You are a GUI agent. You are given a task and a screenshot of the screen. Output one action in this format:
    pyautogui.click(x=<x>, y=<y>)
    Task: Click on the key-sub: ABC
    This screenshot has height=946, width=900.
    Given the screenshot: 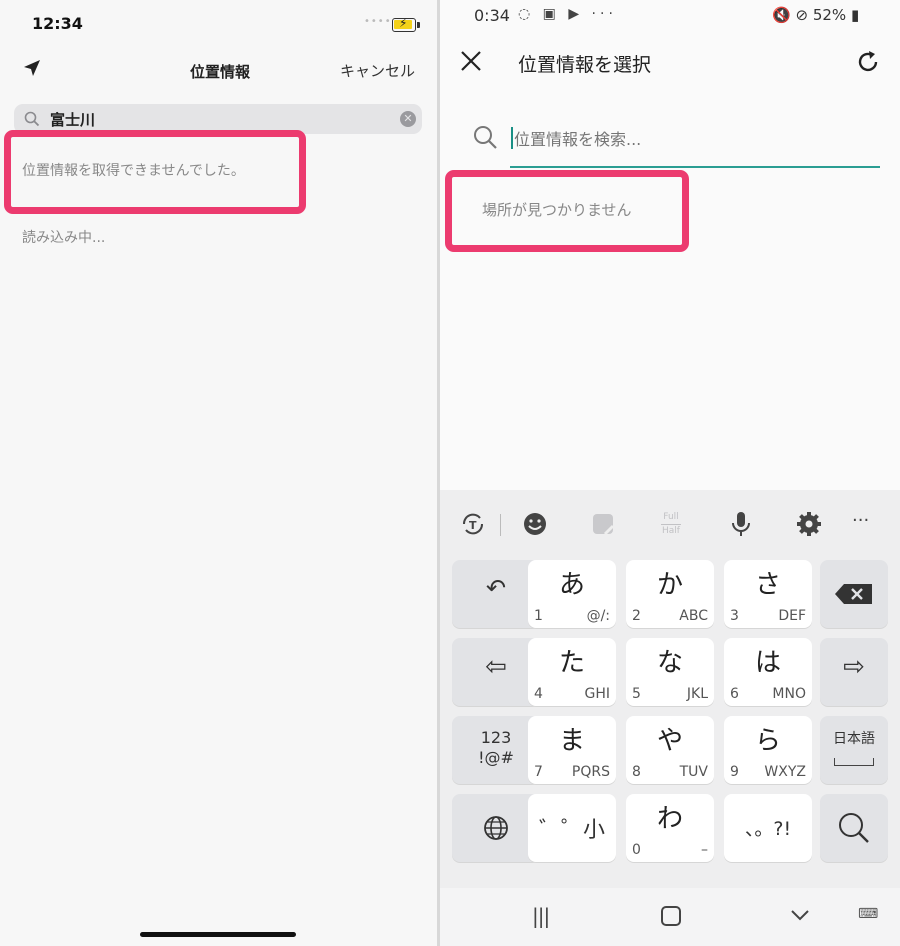 What is the action you would take?
    pyautogui.click(x=693, y=616)
    